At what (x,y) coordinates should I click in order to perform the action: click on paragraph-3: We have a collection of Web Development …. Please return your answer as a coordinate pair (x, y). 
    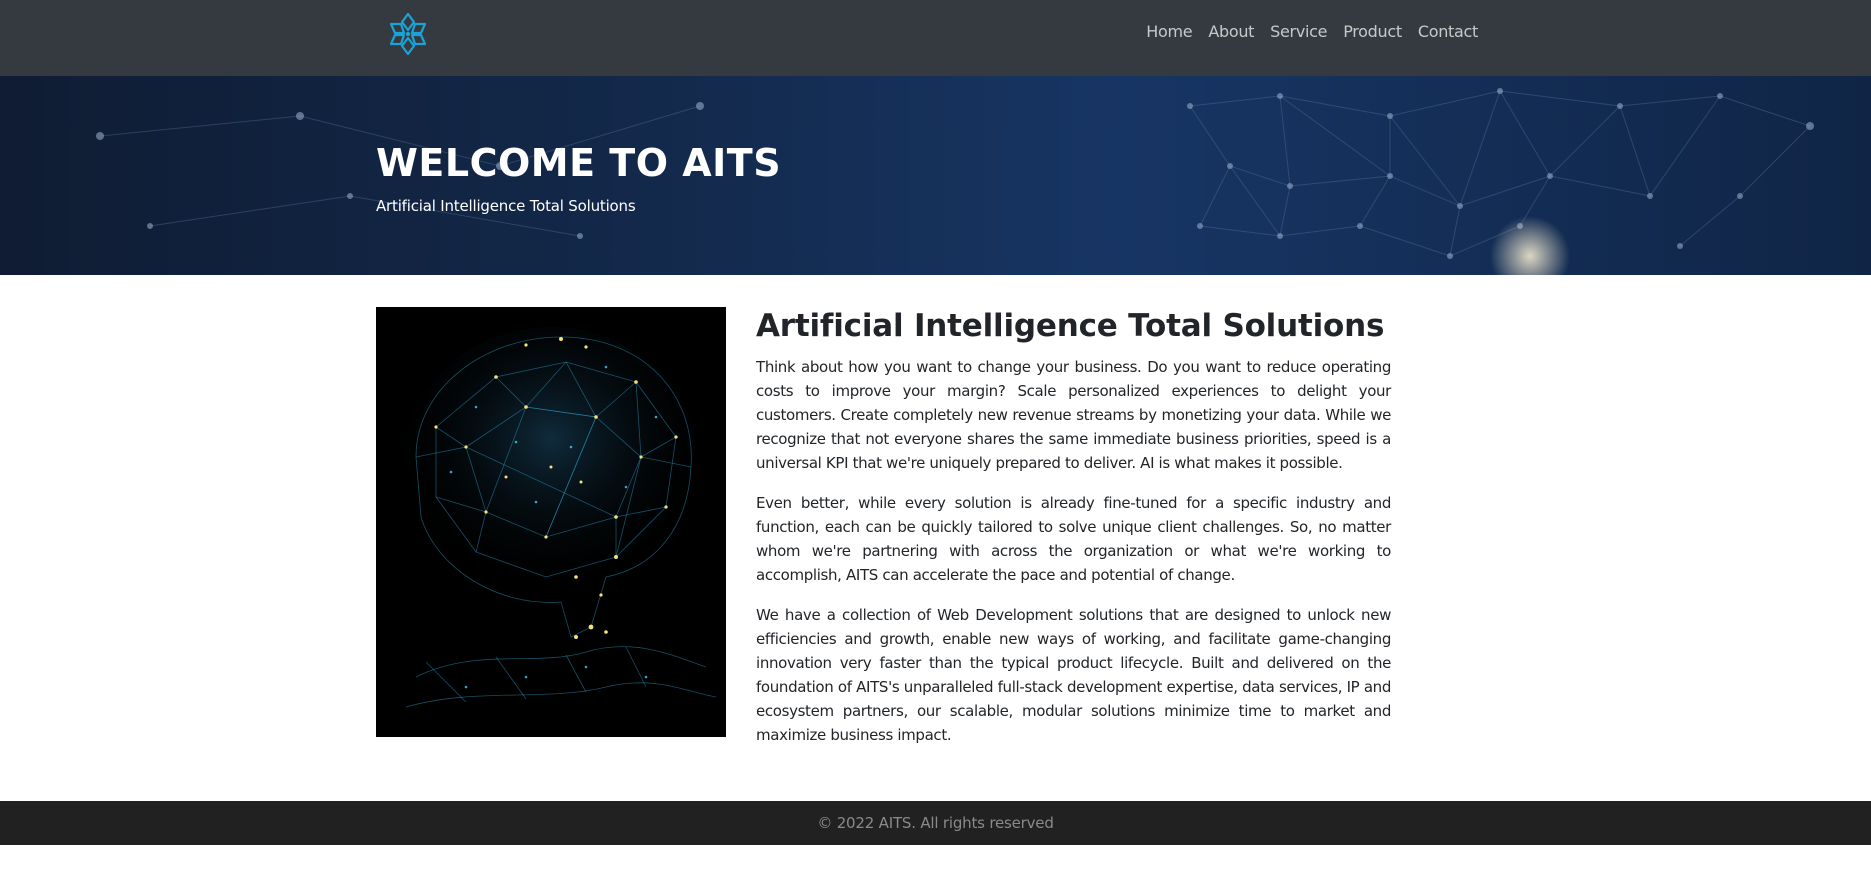
    Looking at the image, I should click on (1073, 675).